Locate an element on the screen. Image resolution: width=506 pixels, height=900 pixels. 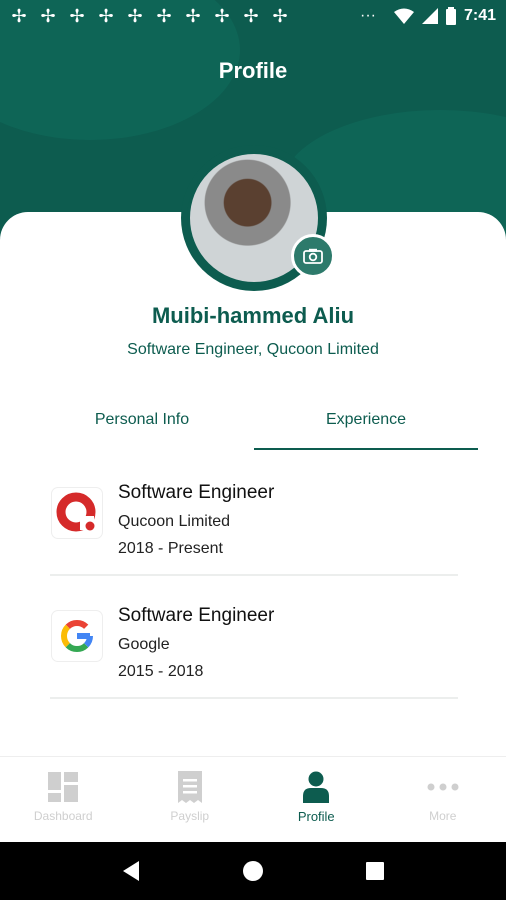
status-bar: ✢ ✢ ✢ ✢ ✢ ✢ ✢ ✢ ✢ ✢ ··· 7:41 is located at coordinates (253, 16).